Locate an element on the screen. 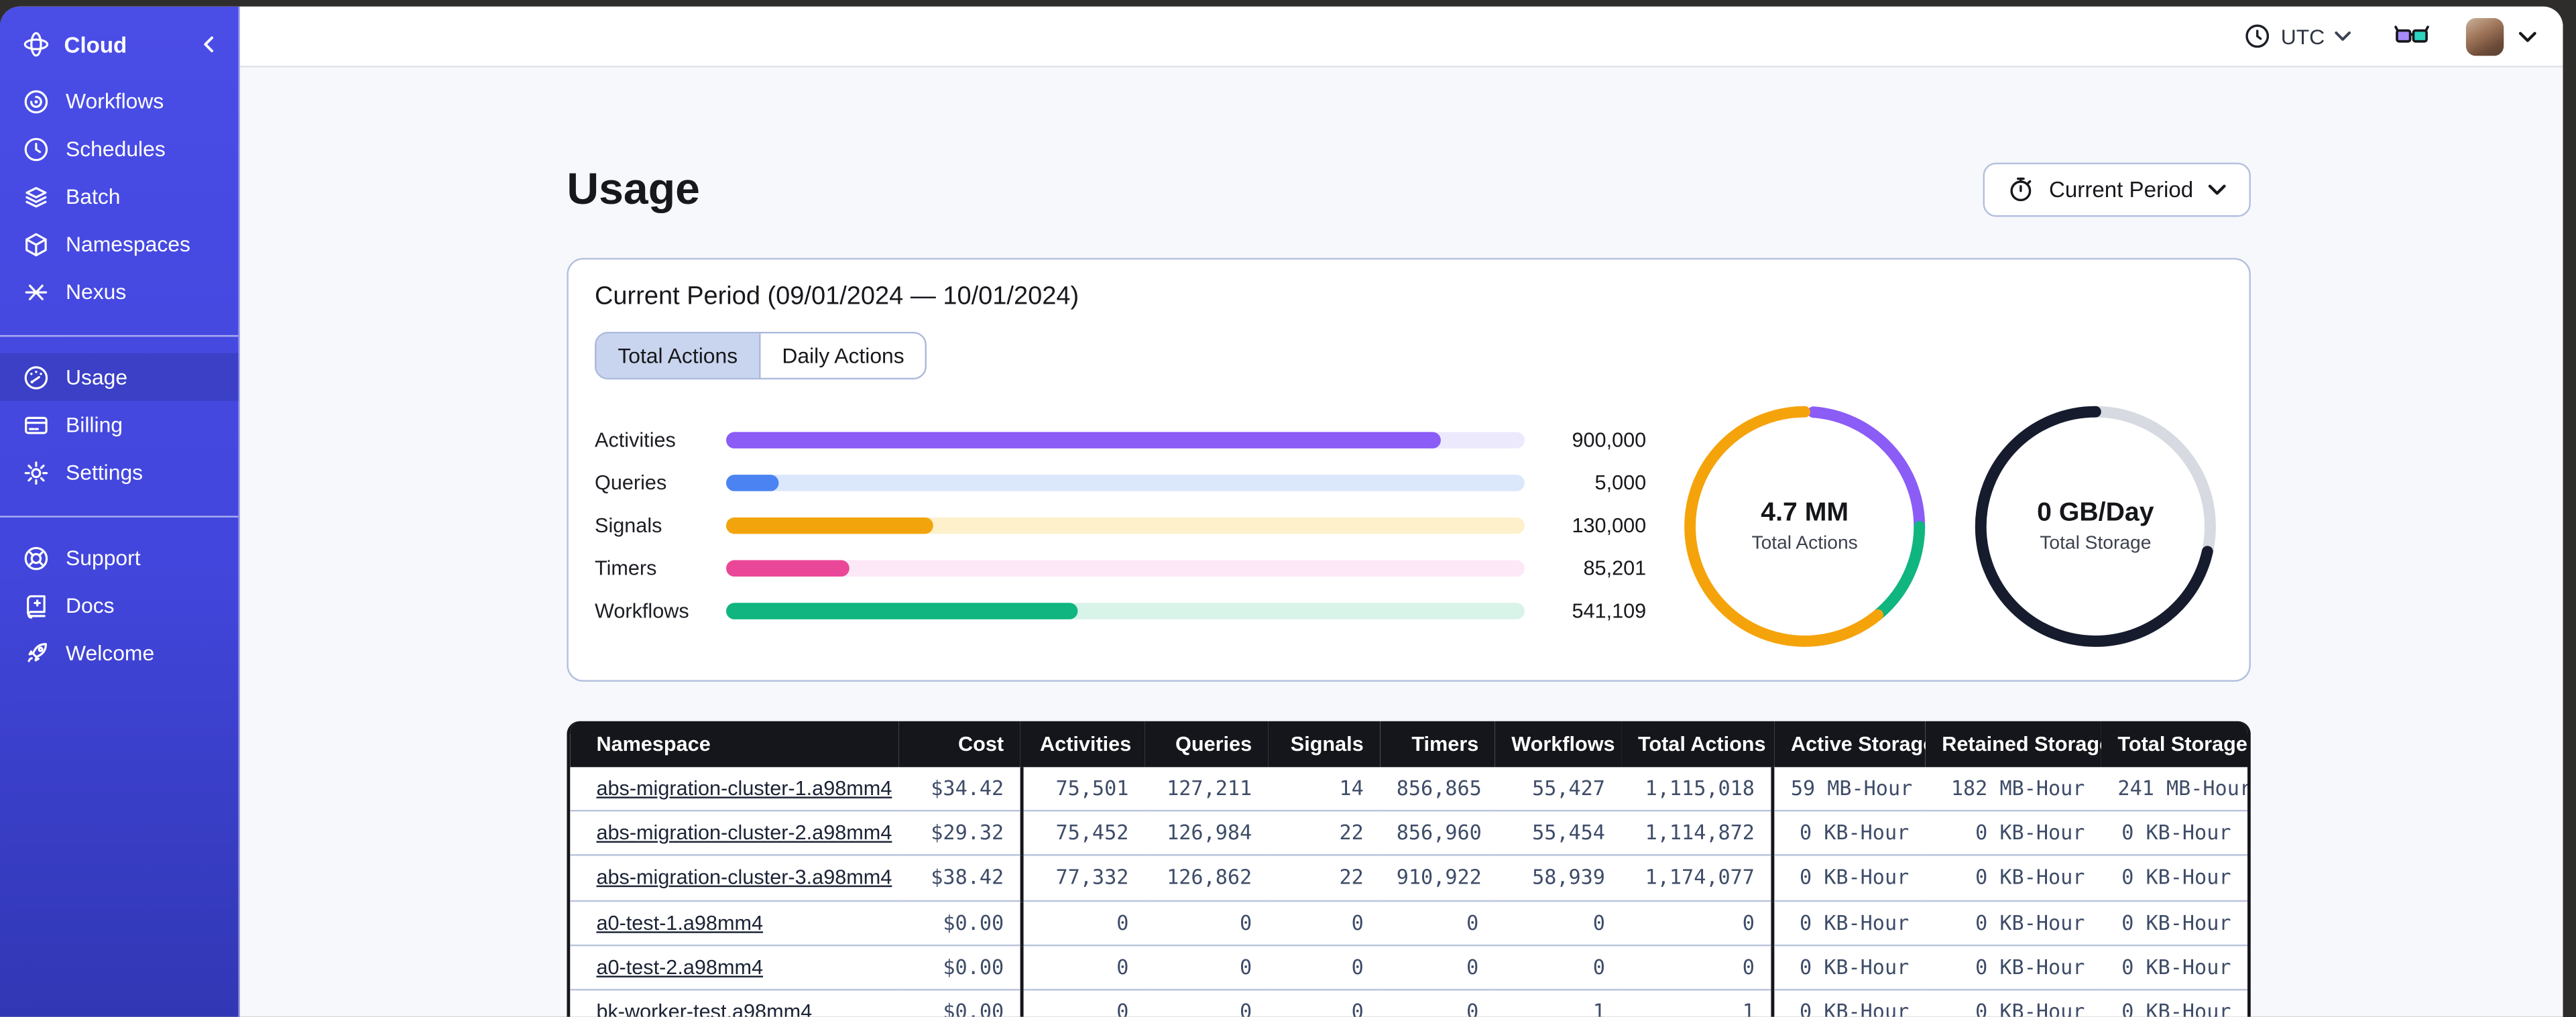 The height and width of the screenshot is (1017, 2576). sidebar-item-label: Schedules is located at coordinates (116, 149).